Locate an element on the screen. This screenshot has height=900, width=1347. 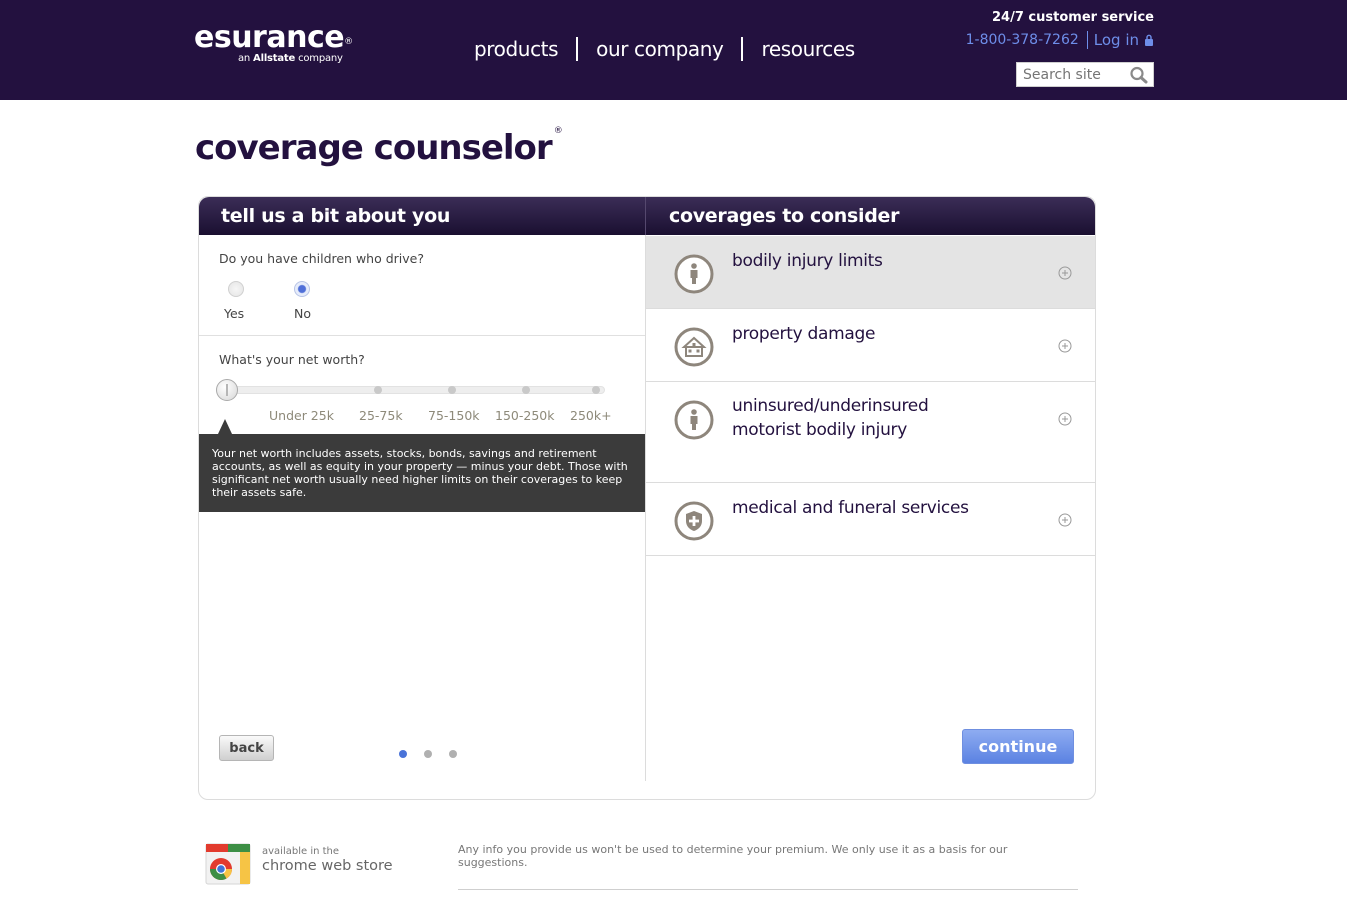
net-worth-slider-handle is located at coordinates (227, 390).